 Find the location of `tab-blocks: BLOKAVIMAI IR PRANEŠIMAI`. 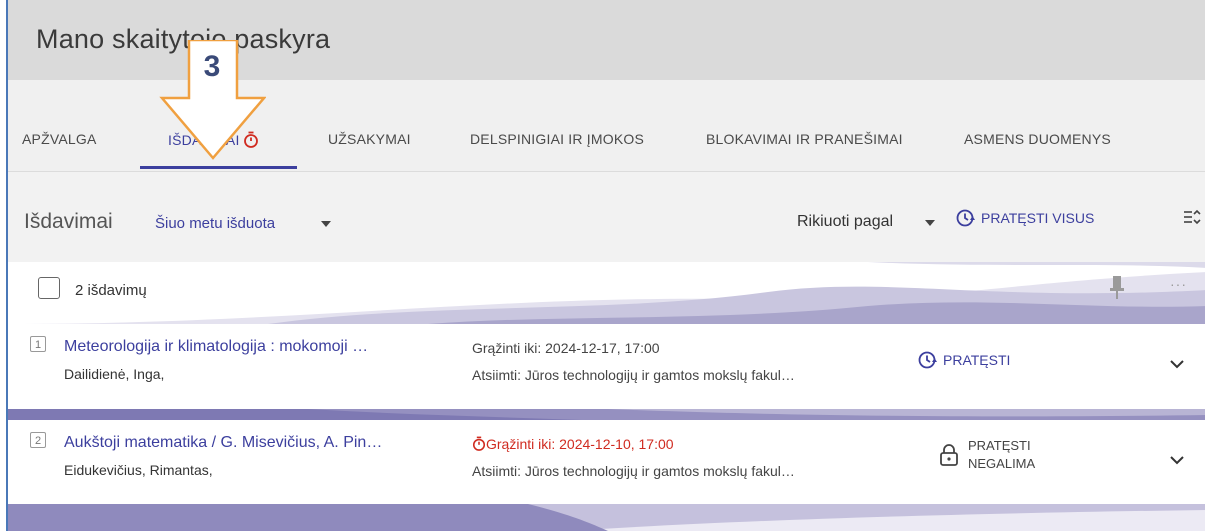

tab-blocks: BLOKAVIMAI IR PRANEŠIMAI is located at coordinates (804, 139).